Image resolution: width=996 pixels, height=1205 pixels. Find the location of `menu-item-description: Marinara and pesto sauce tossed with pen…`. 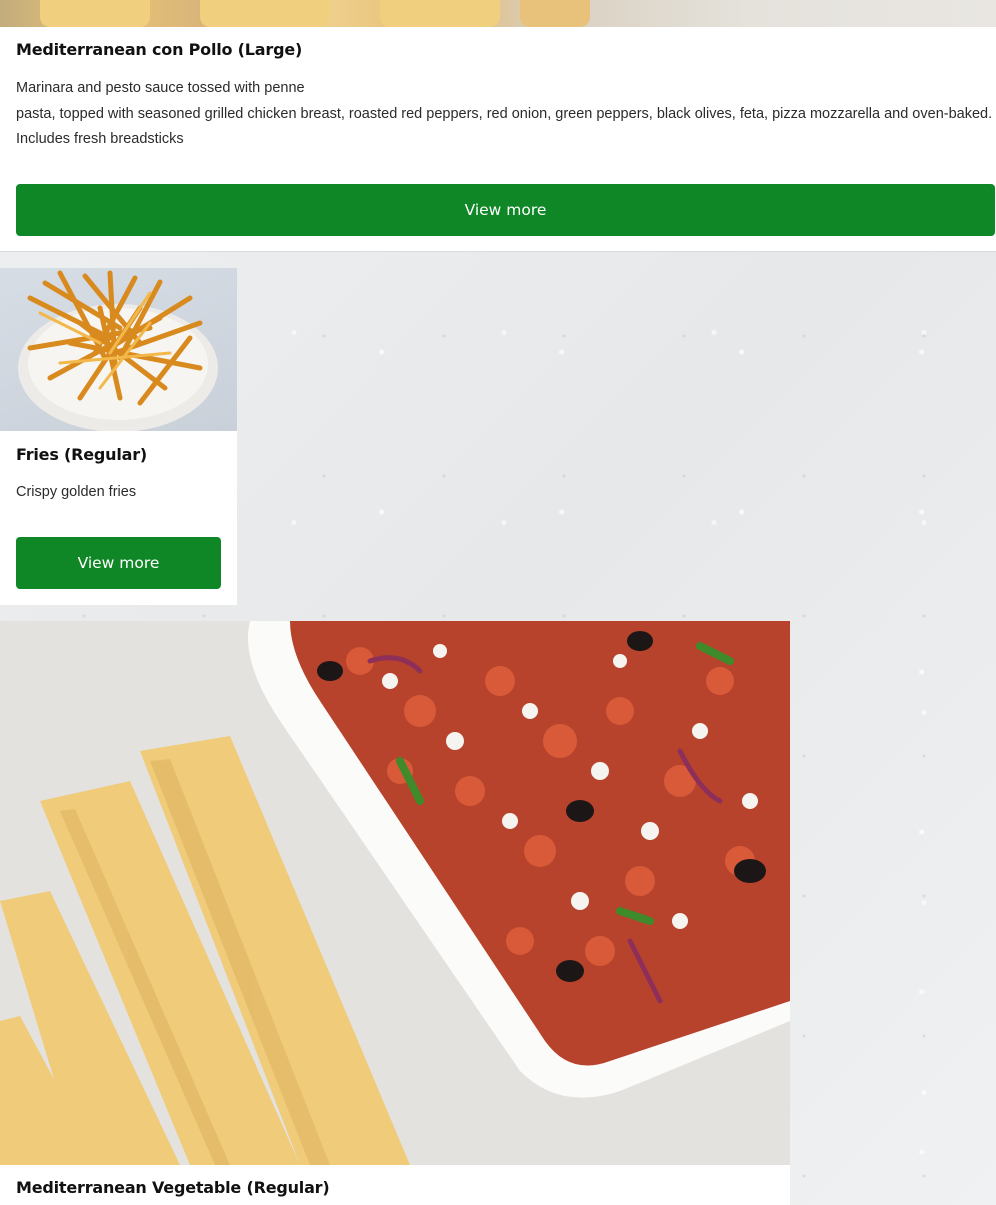

menu-item-description: Marinara and pesto sauce tossed with pen… is located at coordinates (505, 114).